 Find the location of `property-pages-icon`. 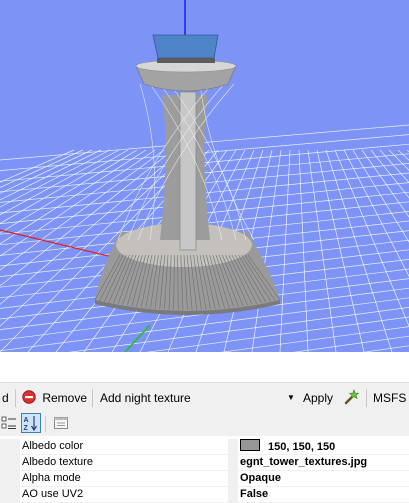

property-pages-icon is located at coordinates (61, 423).